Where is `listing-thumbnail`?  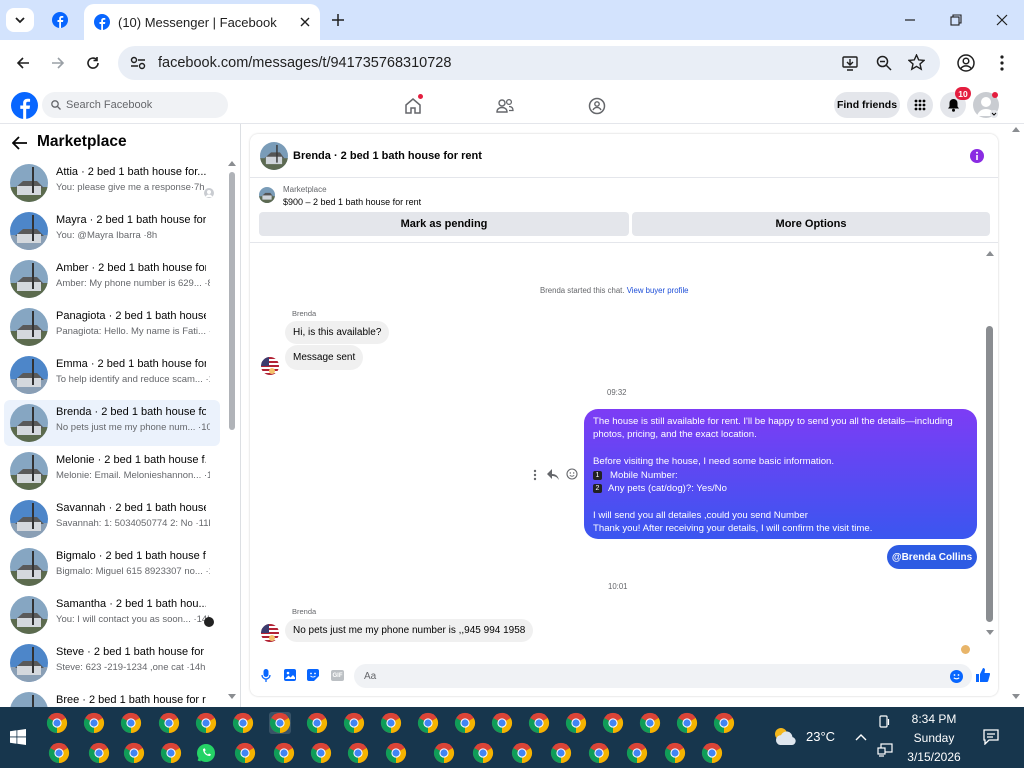
listing-thumbnail is located at coordinates (267, 195).